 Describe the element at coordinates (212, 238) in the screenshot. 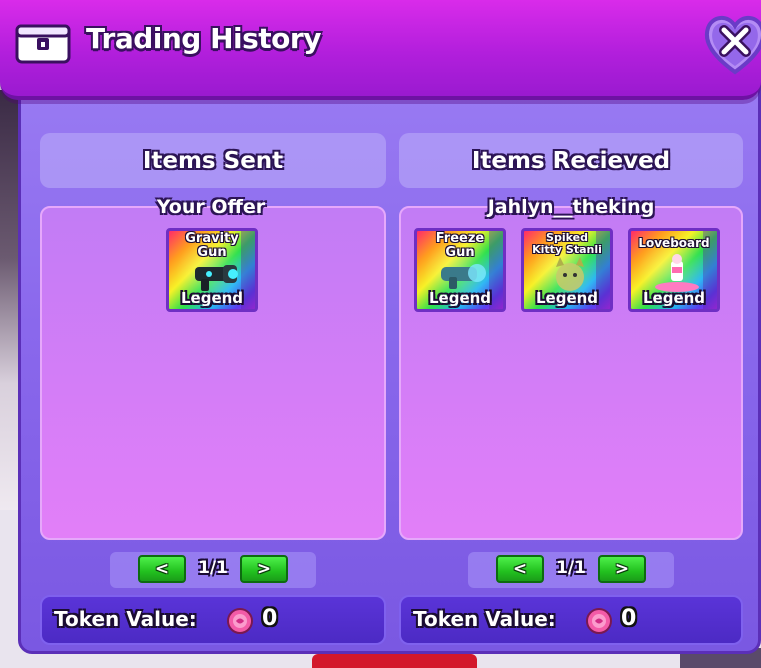

I see `item-name-line: Gravity` at that location.